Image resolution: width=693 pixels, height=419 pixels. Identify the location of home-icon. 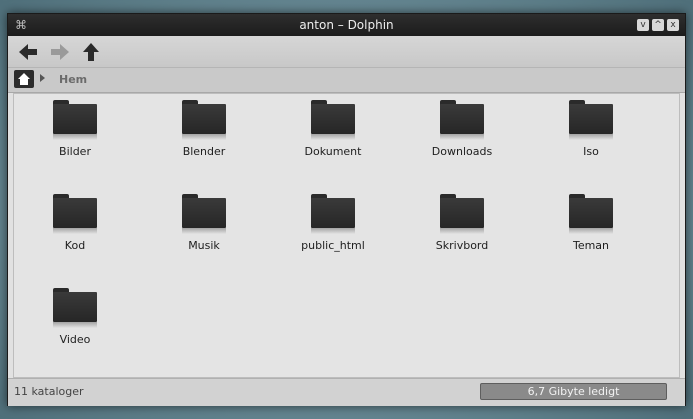
(24, 79).